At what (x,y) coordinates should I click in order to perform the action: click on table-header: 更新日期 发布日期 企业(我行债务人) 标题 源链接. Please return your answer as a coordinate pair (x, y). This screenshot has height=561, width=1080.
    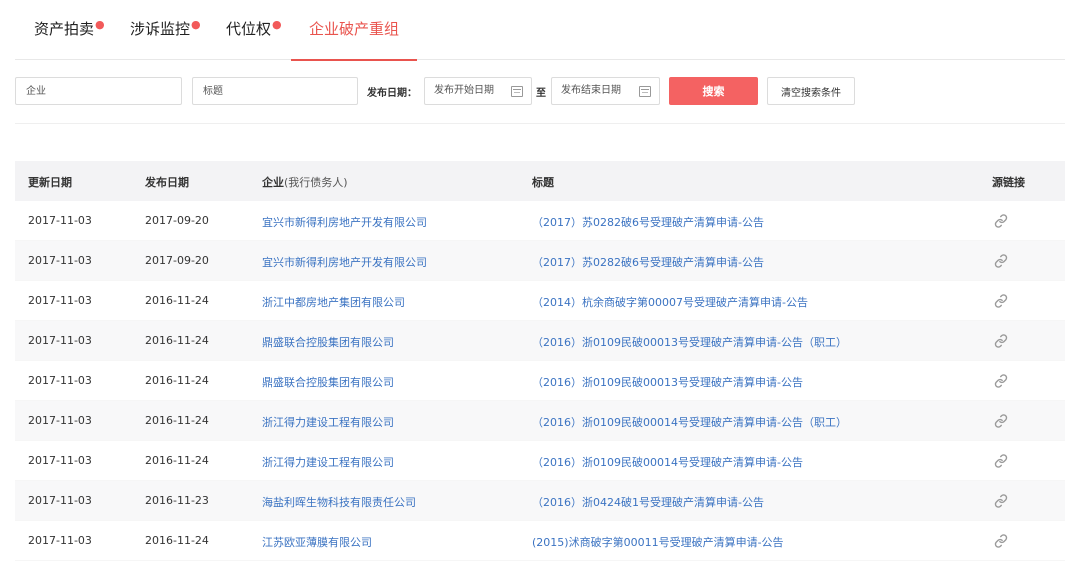
    Looking at the image, I should click on (540, 181).